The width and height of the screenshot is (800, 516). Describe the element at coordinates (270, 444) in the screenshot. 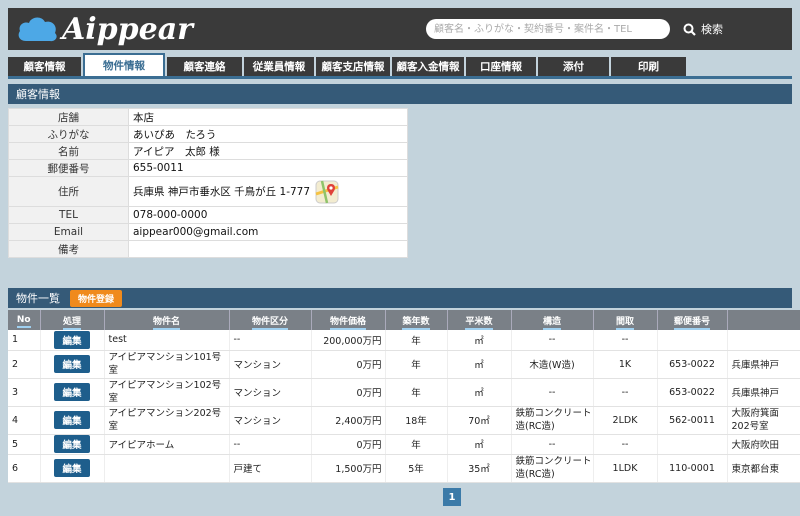

I see `cell-category: --` at that location.